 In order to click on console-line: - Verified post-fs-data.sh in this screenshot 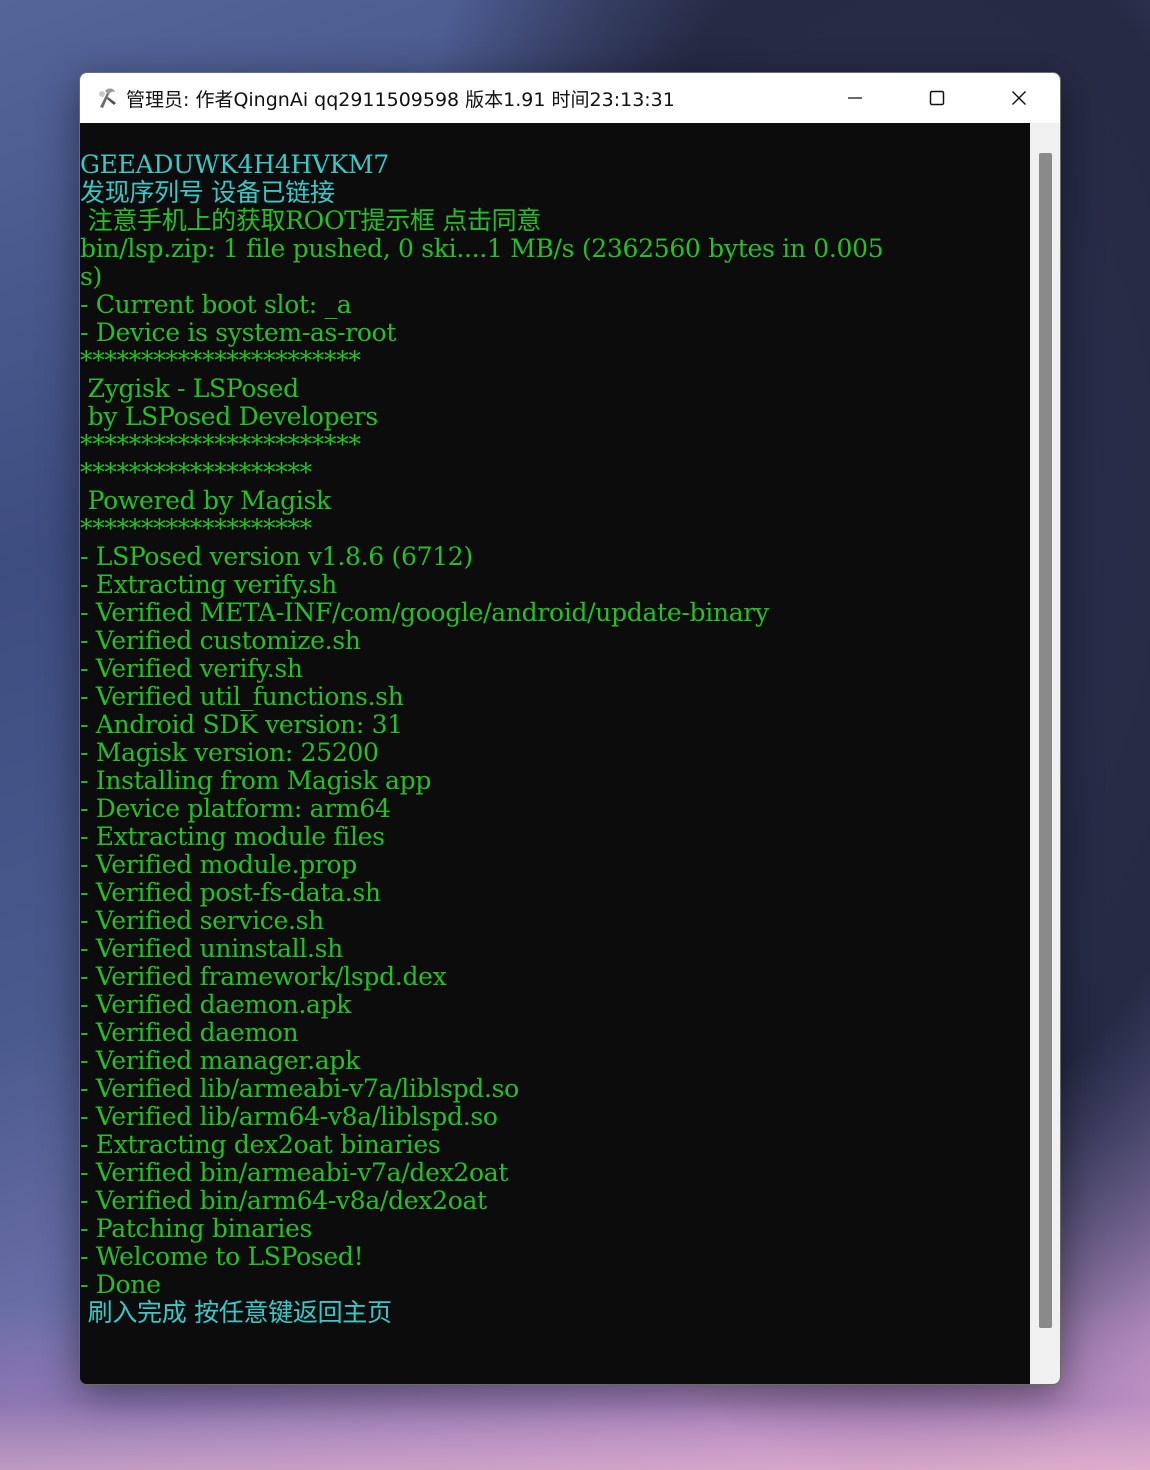, I will do `click(230, 892)`.